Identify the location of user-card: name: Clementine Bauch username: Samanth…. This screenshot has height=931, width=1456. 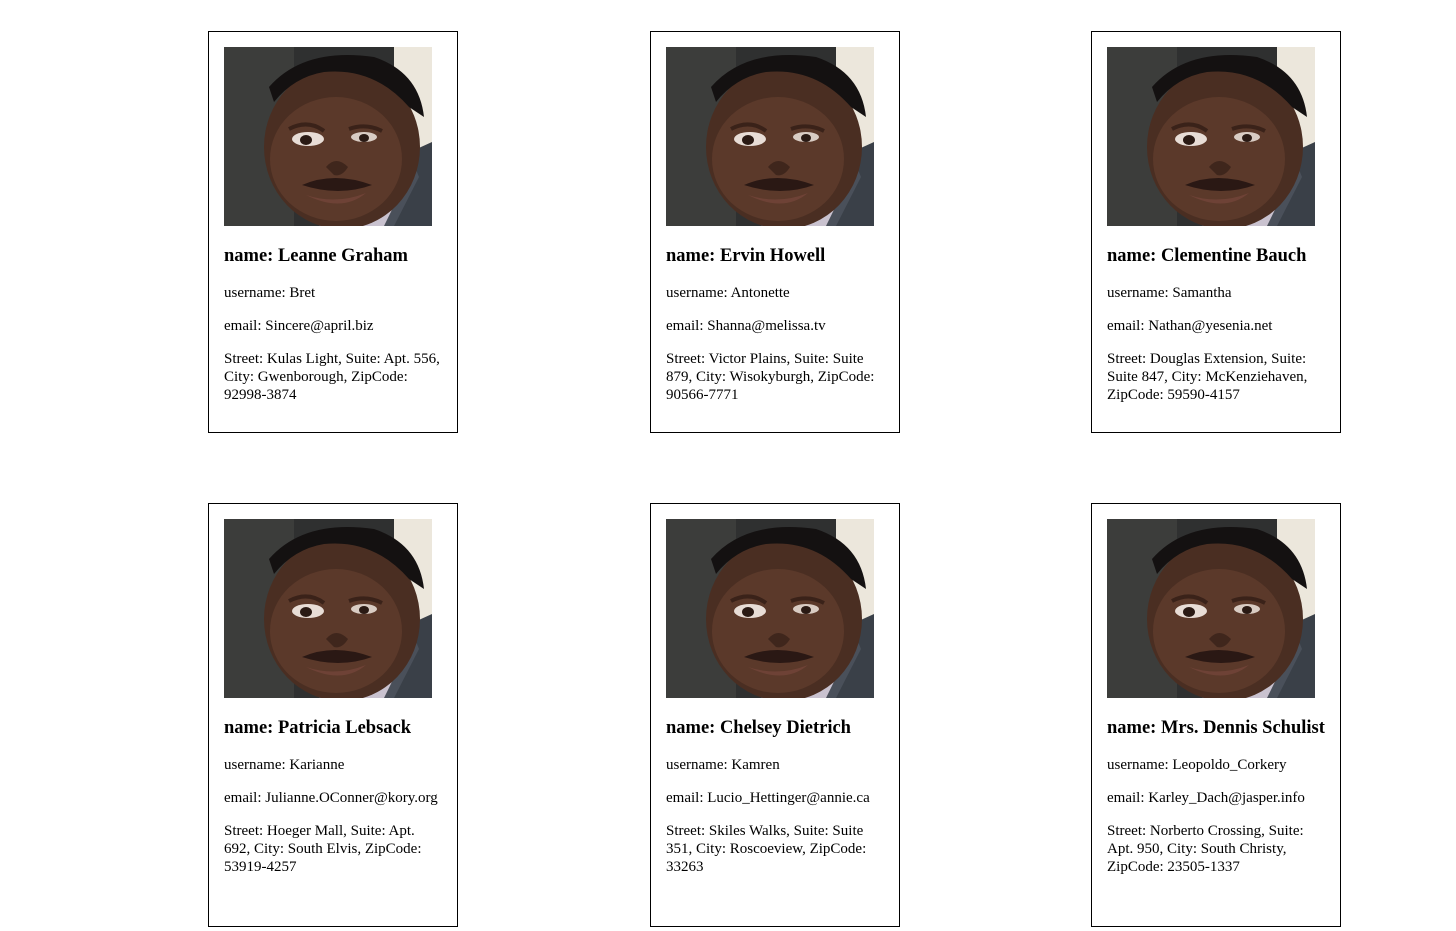
(1216, 232).